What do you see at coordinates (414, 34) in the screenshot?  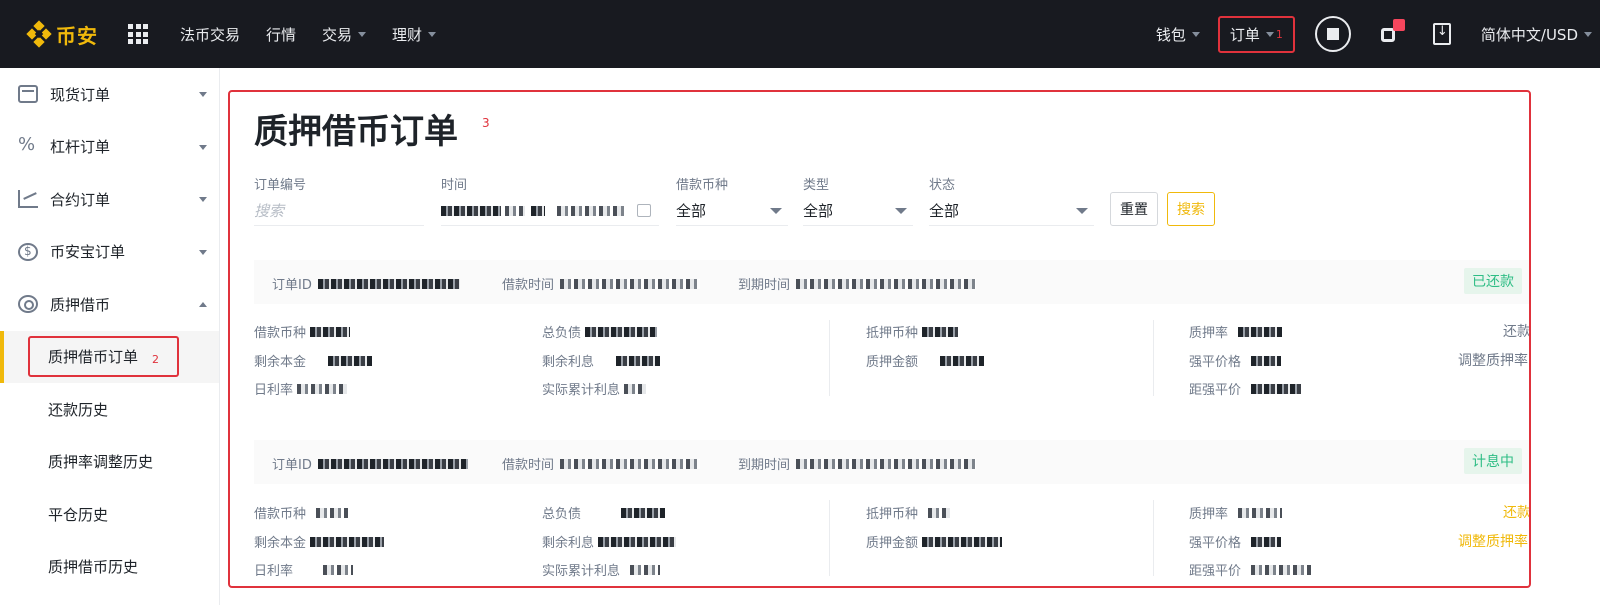 I see `nav-finance: 理财` at bounding box center [414, 34].